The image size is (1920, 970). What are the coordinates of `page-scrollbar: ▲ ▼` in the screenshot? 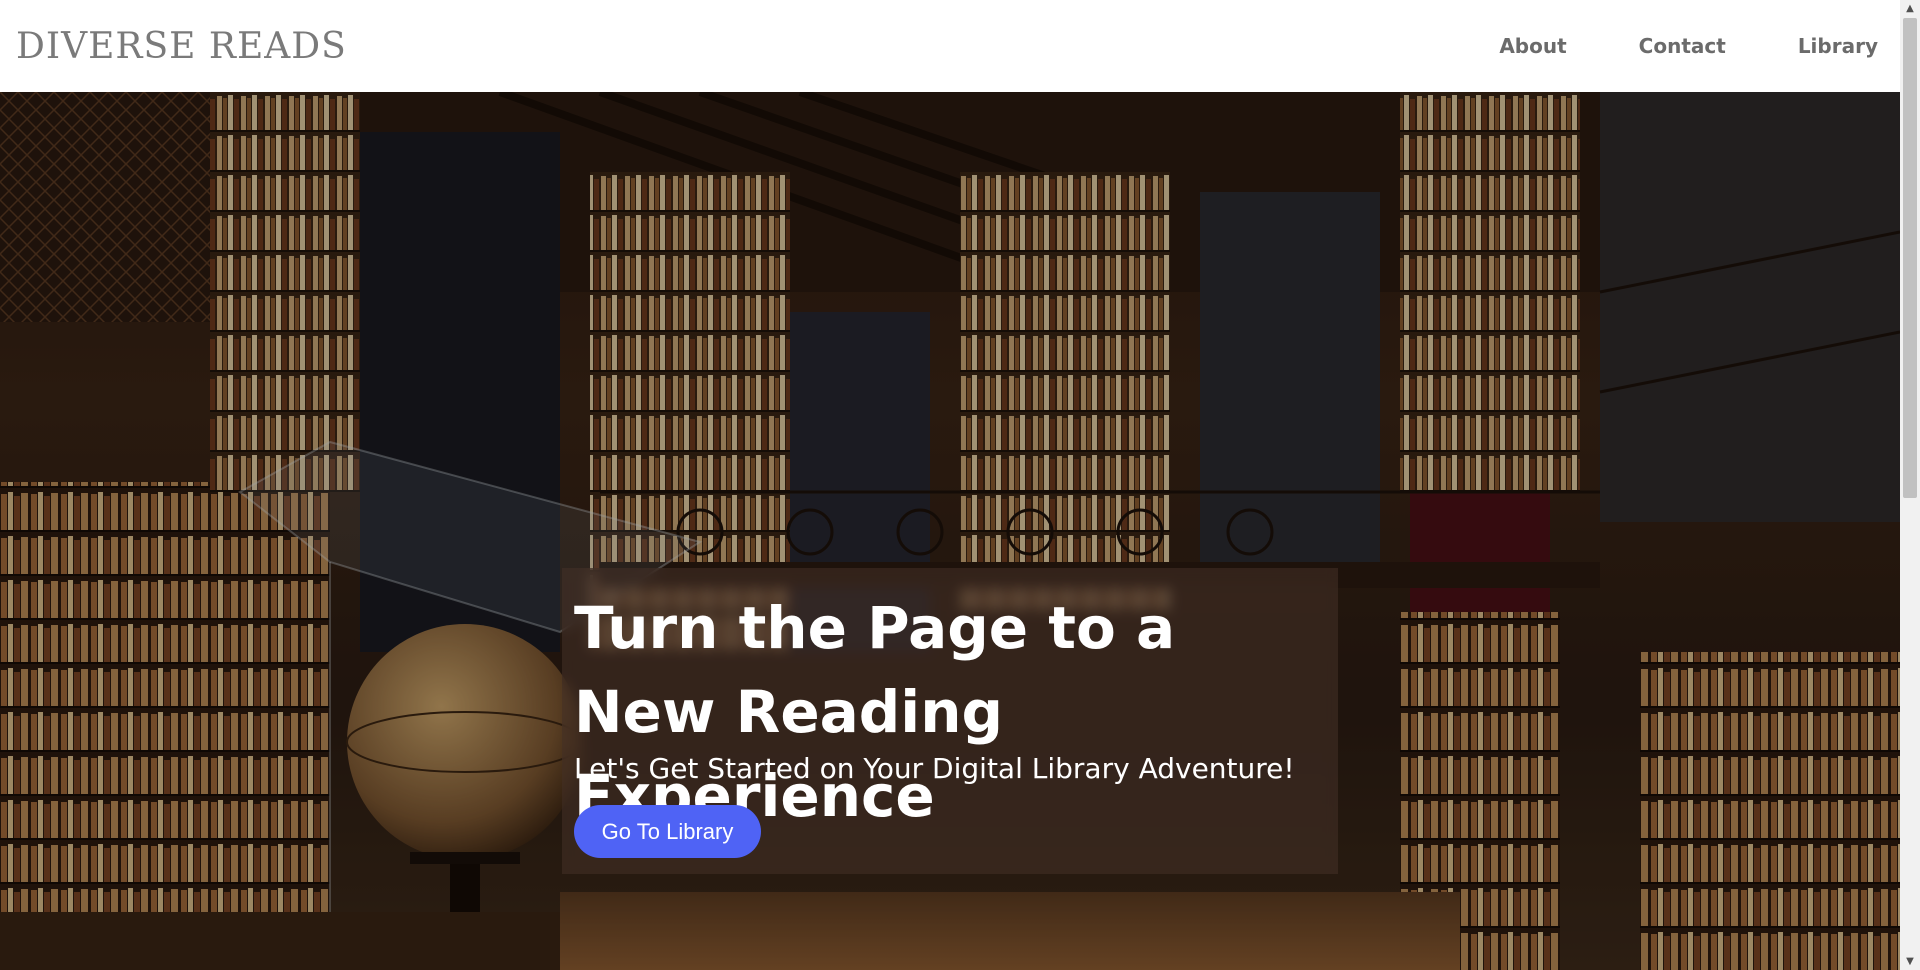 It's located at (1910, 485).